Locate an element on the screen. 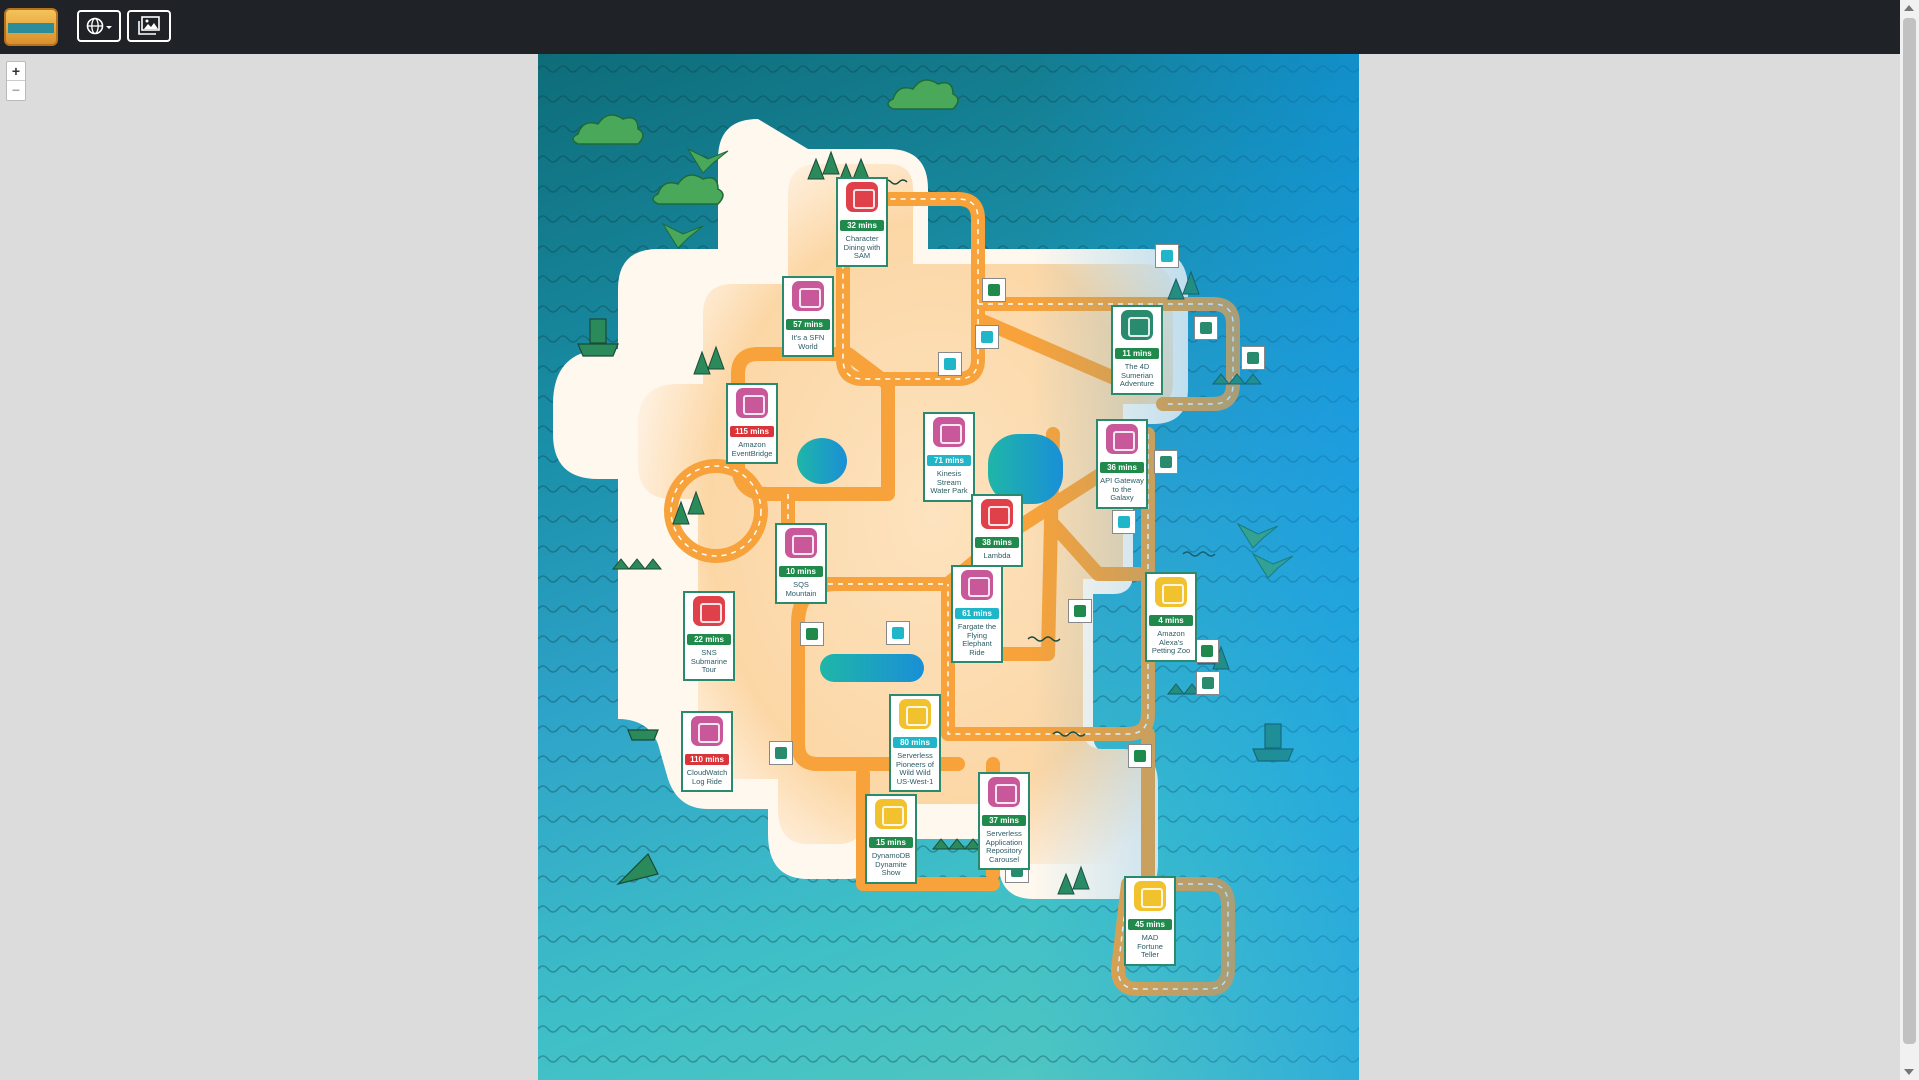 This screenshot has width=1919, height=1080. coaster-icon is located at coordinates (997, 514).